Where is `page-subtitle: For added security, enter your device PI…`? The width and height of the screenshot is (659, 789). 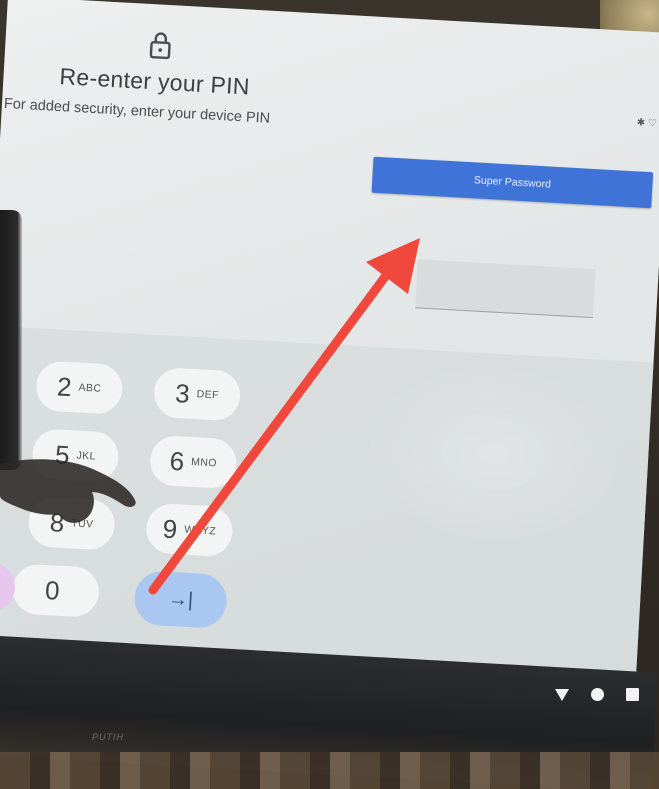 page-subtitle: For added security, enter your device PI… is located at coordinates (137, 111).